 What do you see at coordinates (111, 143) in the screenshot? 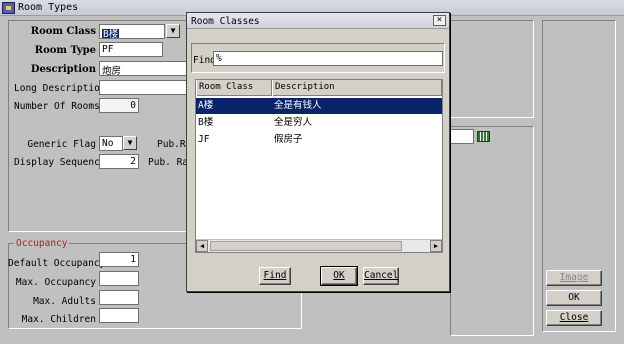
I see `generic-flag-select: No` at bounding box center [111, 143].